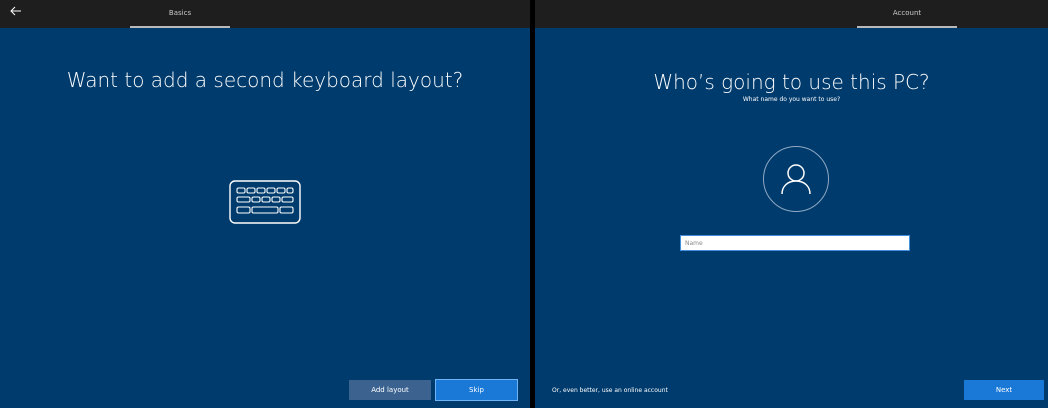 The image size is (1048, 408). Describe the element at coordinates (390, 390) in the screenshot. I see `add-layout-button: Add layout` at that location.